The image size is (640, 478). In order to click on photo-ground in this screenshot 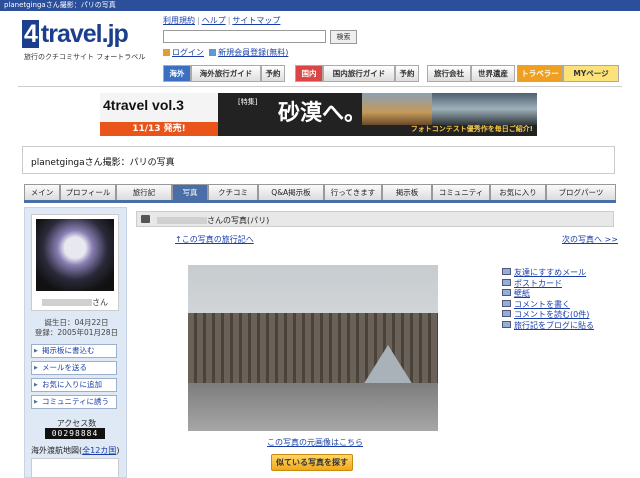, I will do `click(313, 407)`.